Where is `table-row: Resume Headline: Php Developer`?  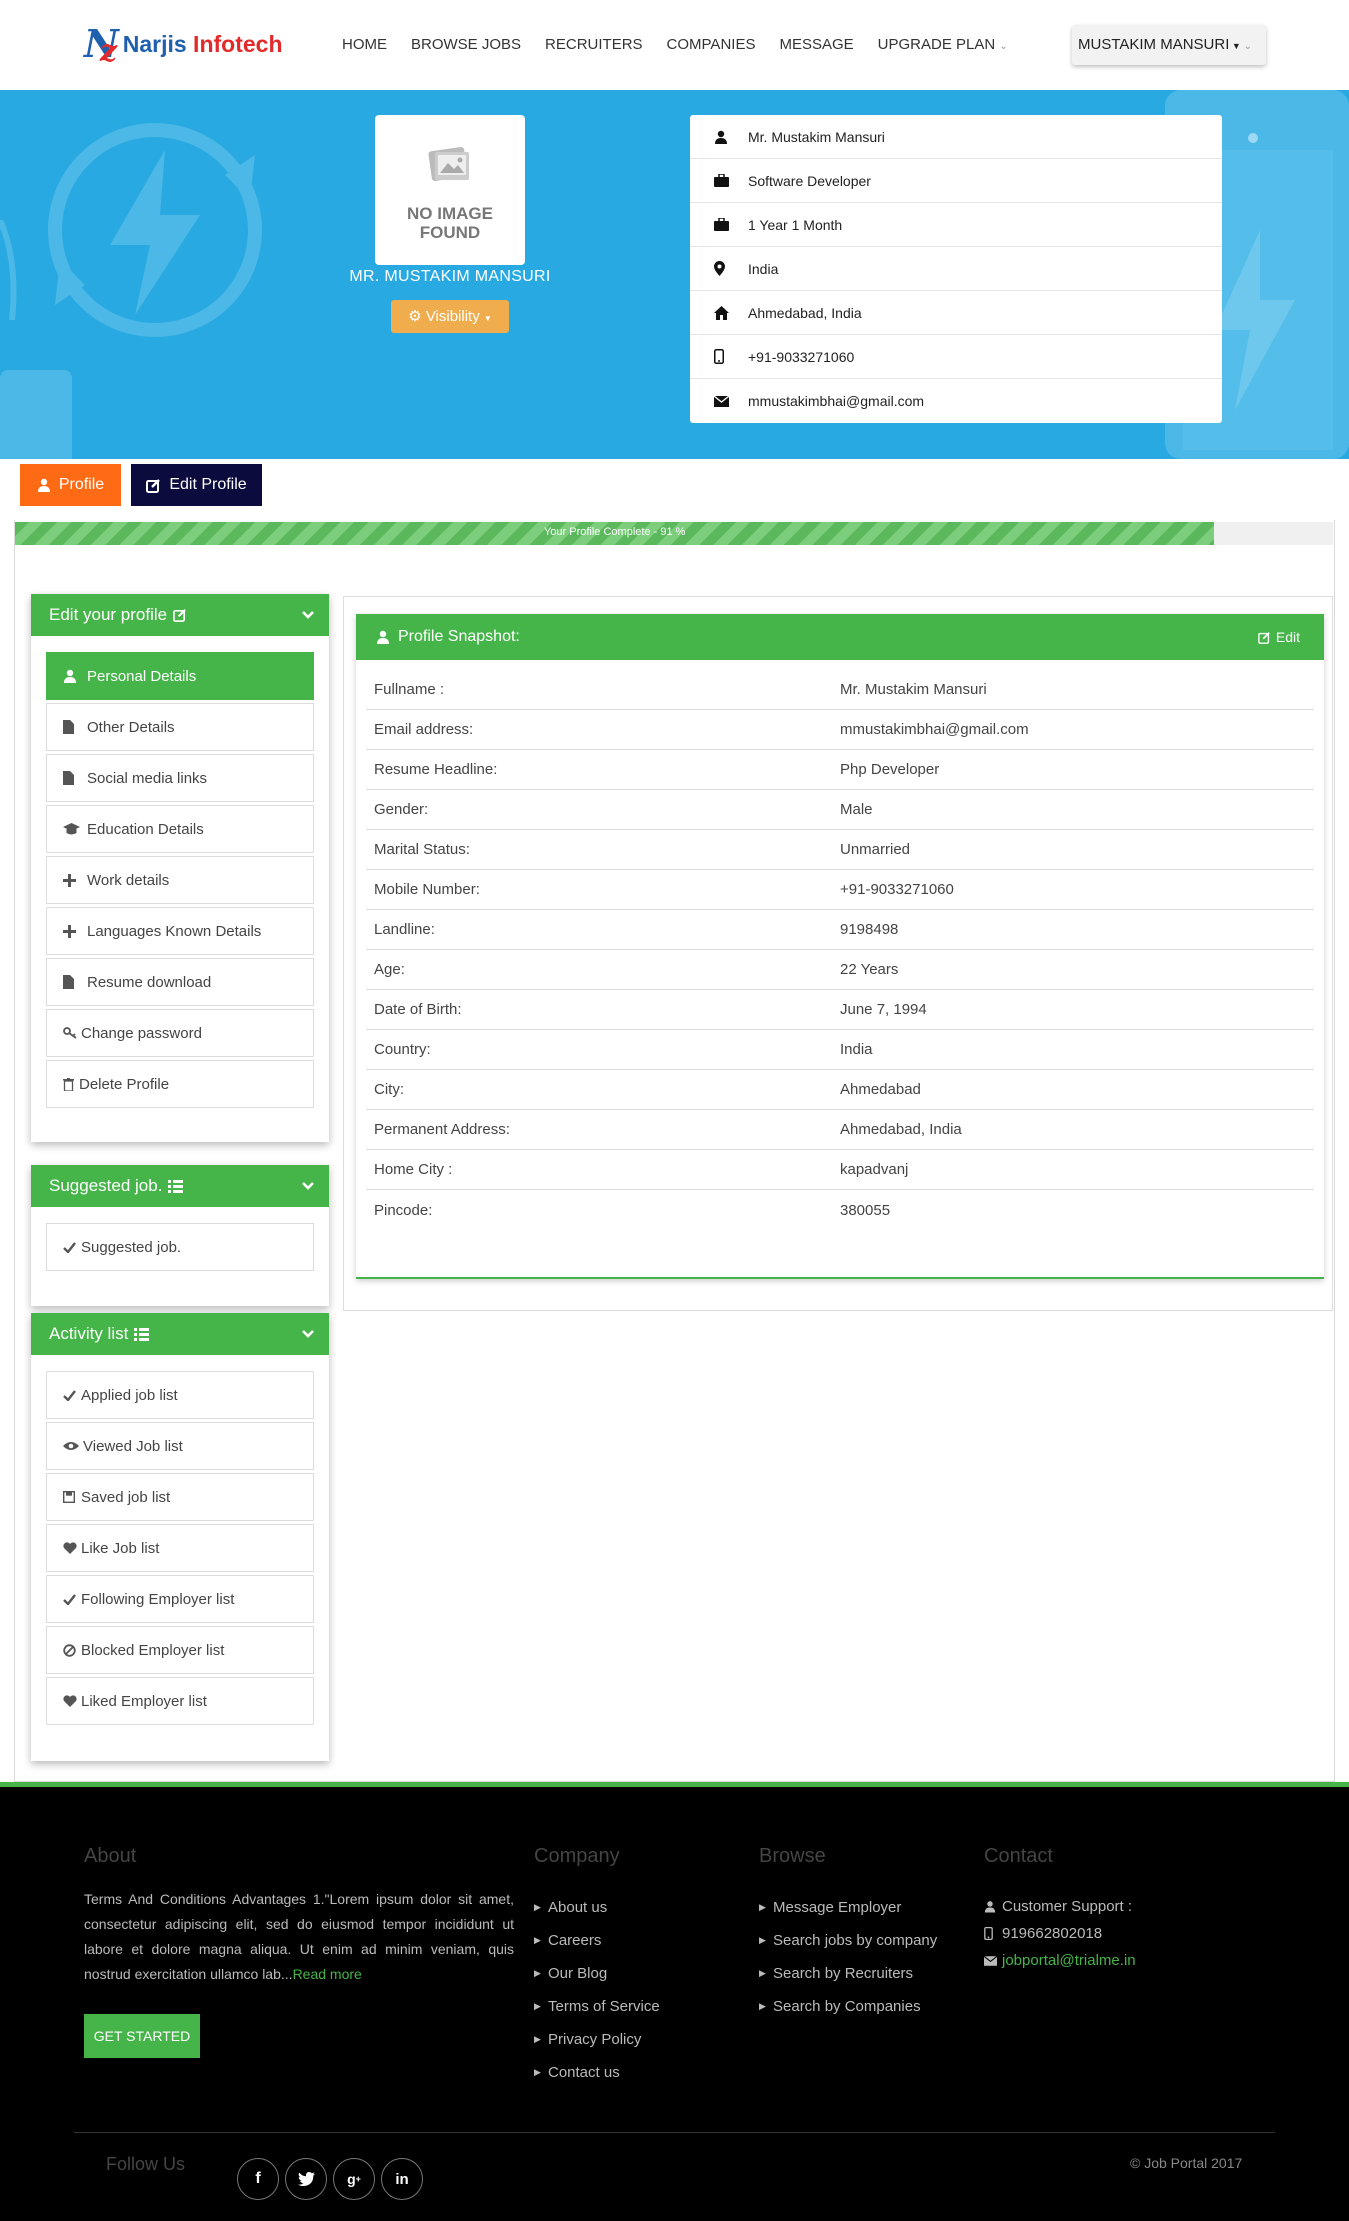
table-row: Resume Headline: Php Developer is located at coordinates (840, 770).